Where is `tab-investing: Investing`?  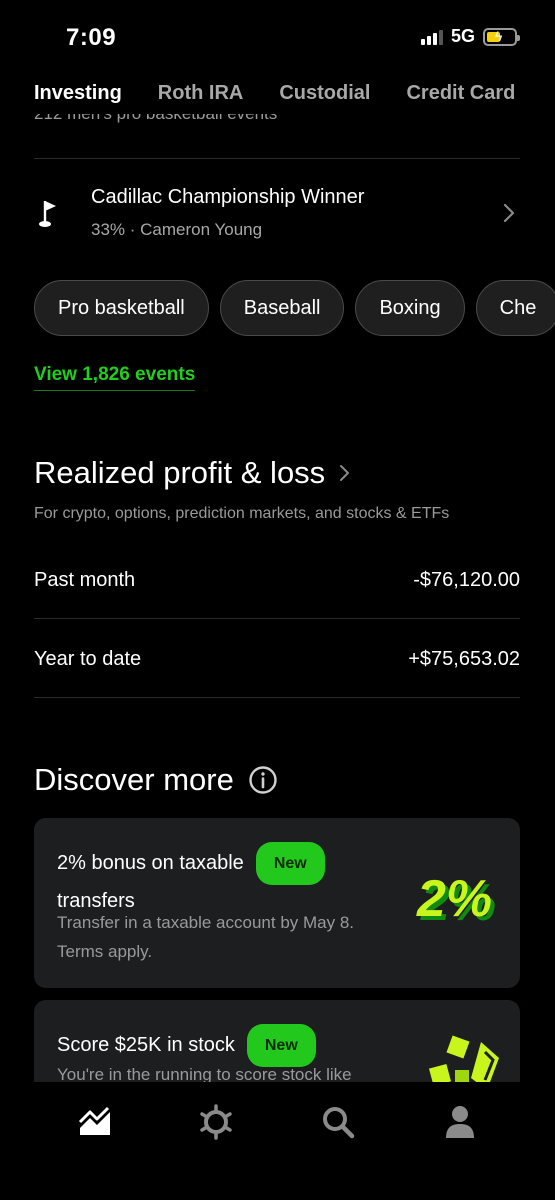 tab-investing: Investing is located at coordinates (78, 98).